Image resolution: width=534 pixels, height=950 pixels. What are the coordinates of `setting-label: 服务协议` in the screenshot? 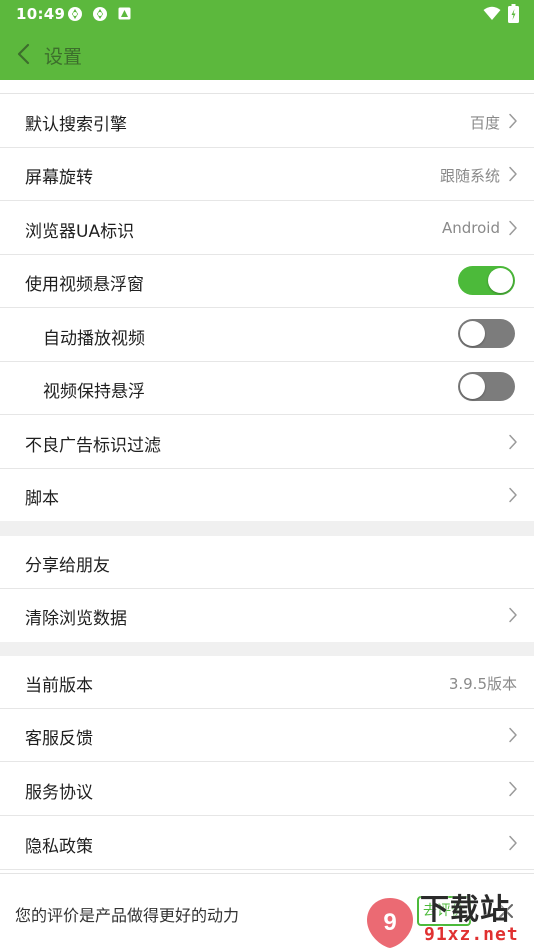 It's located at (59, 793).